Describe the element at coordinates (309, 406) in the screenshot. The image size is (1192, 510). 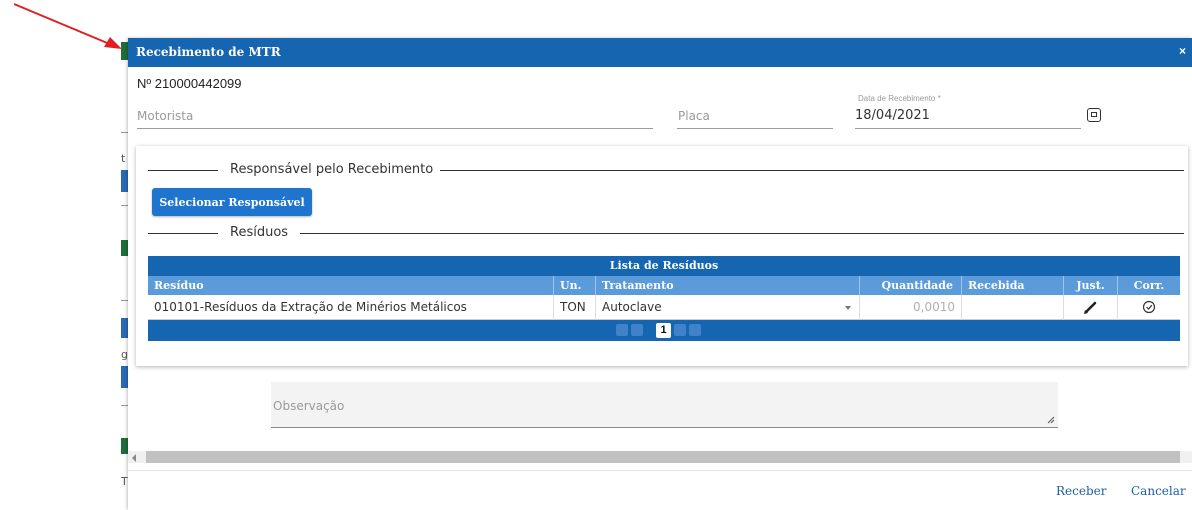
I see `observacao-placeholder: Observação` at that location.